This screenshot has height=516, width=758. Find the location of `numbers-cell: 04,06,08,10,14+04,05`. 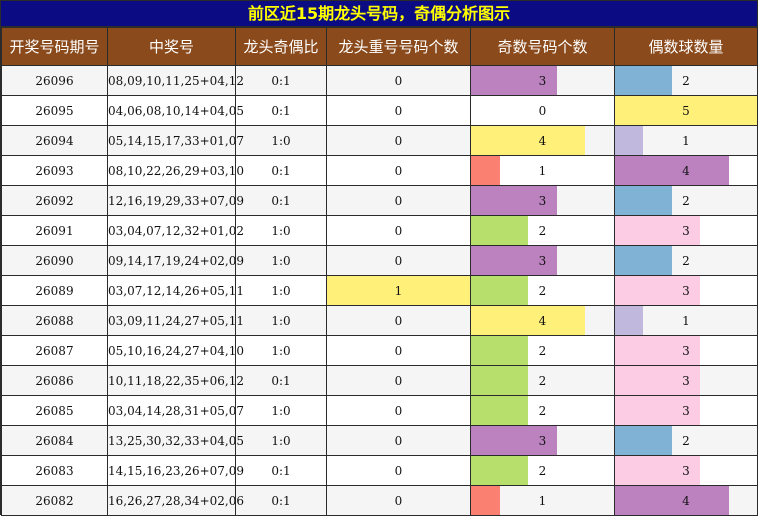

numbers-cell: 04,06,08,10,14+04,05 is located at coordinates (175, 110).